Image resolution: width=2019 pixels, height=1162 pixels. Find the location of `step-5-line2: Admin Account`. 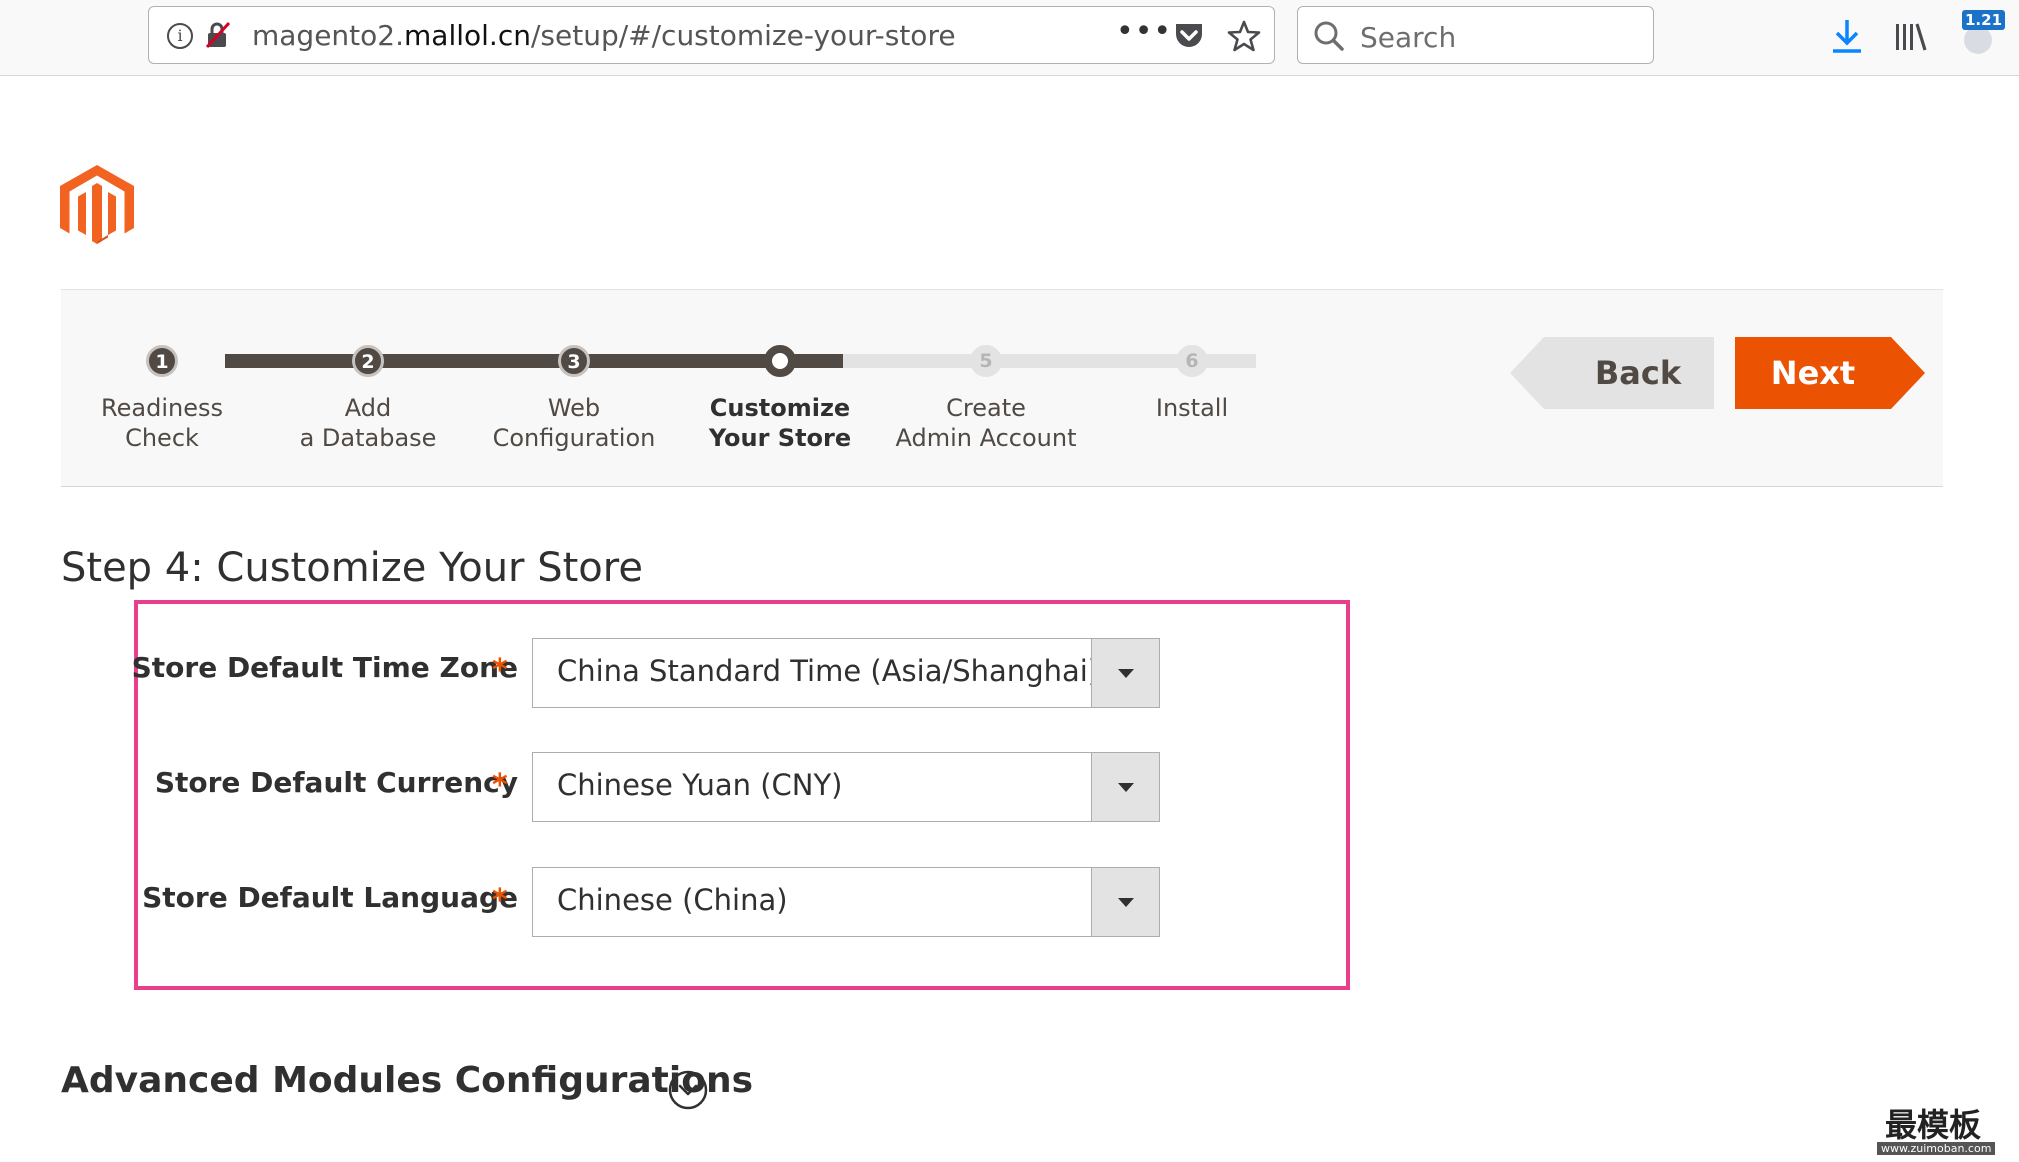

step-5-line2: Admin Account is located at coordinates (986, 438).